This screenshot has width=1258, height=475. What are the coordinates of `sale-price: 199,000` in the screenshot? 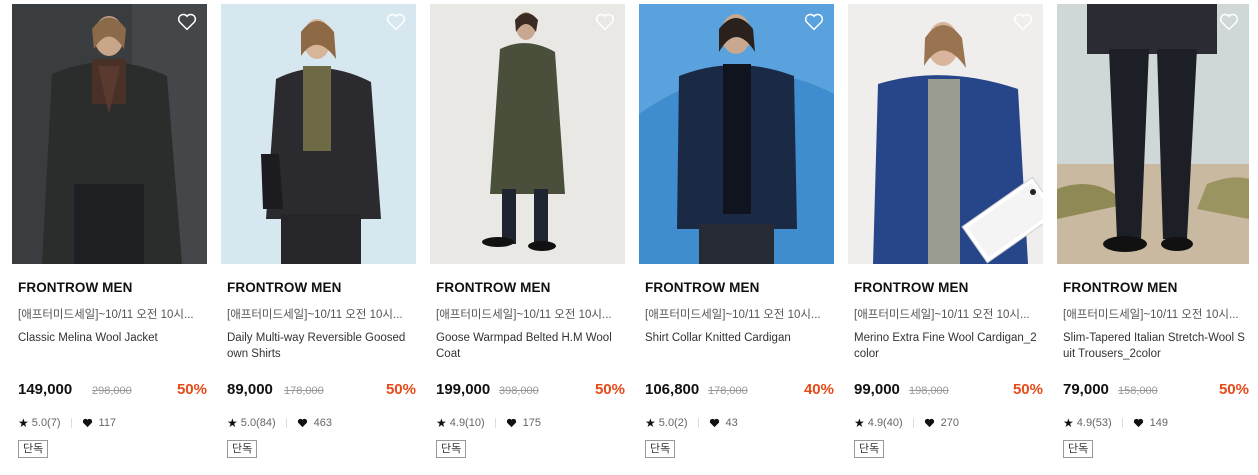 It's located at (463, 389).